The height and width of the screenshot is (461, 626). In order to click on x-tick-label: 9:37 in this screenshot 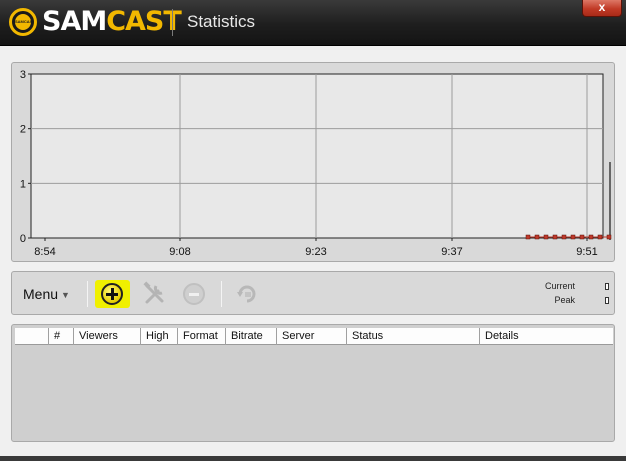, I will do `click(451, 252)`.